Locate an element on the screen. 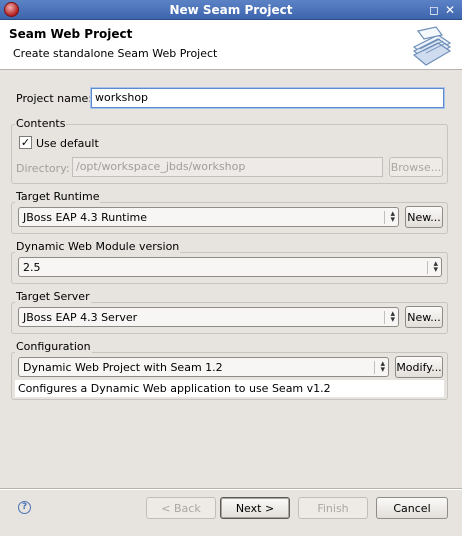  banner-description: Create standalone Seam Web Project is located at coordinates (115, 53).